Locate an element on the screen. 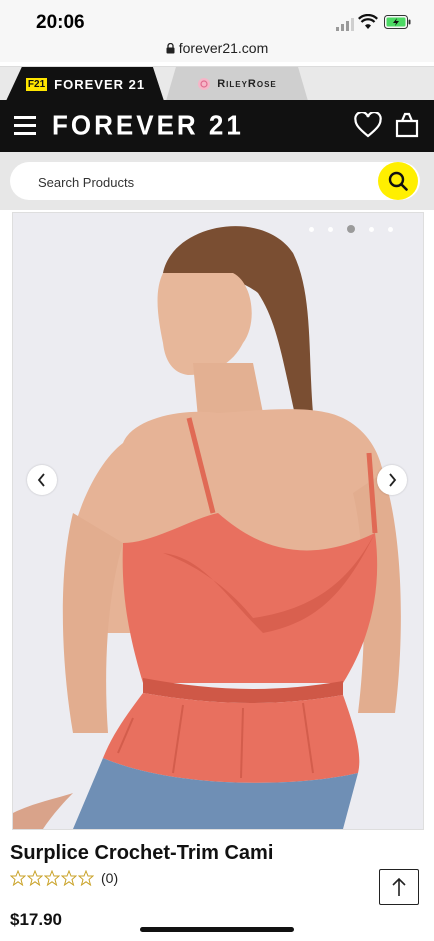  search-icon is located at coordinates (398, 181).